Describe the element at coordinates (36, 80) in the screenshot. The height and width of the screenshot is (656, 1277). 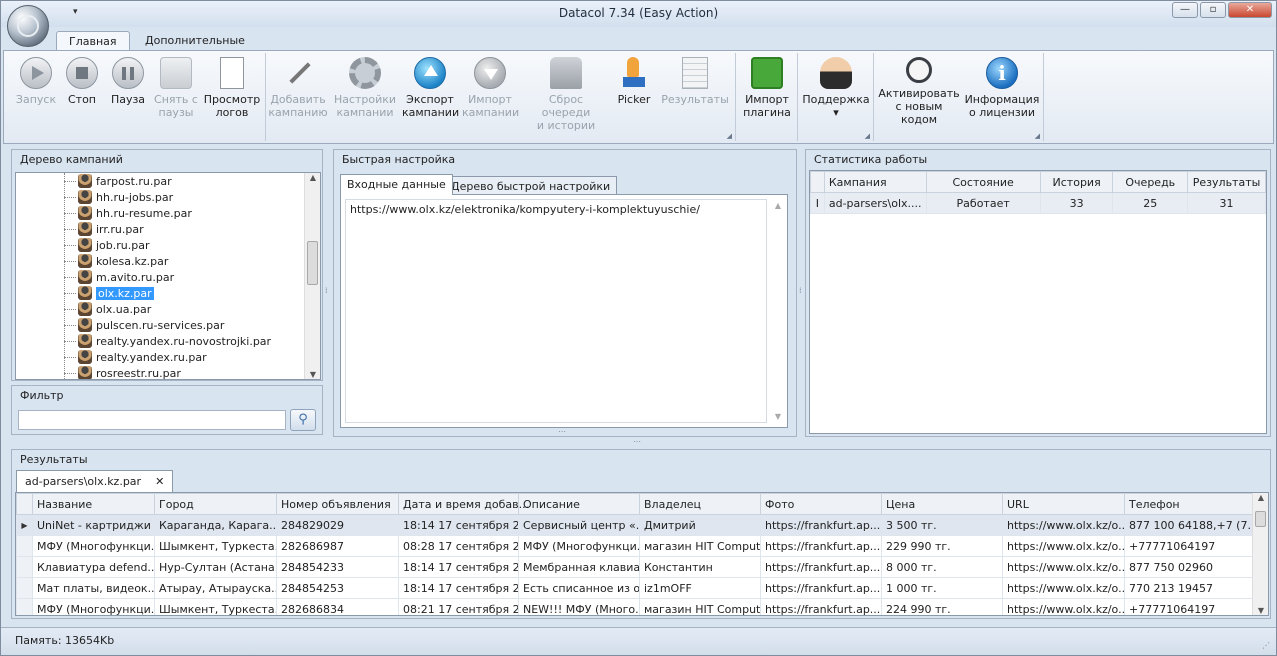
I see `start-button: Запуск` at that location.